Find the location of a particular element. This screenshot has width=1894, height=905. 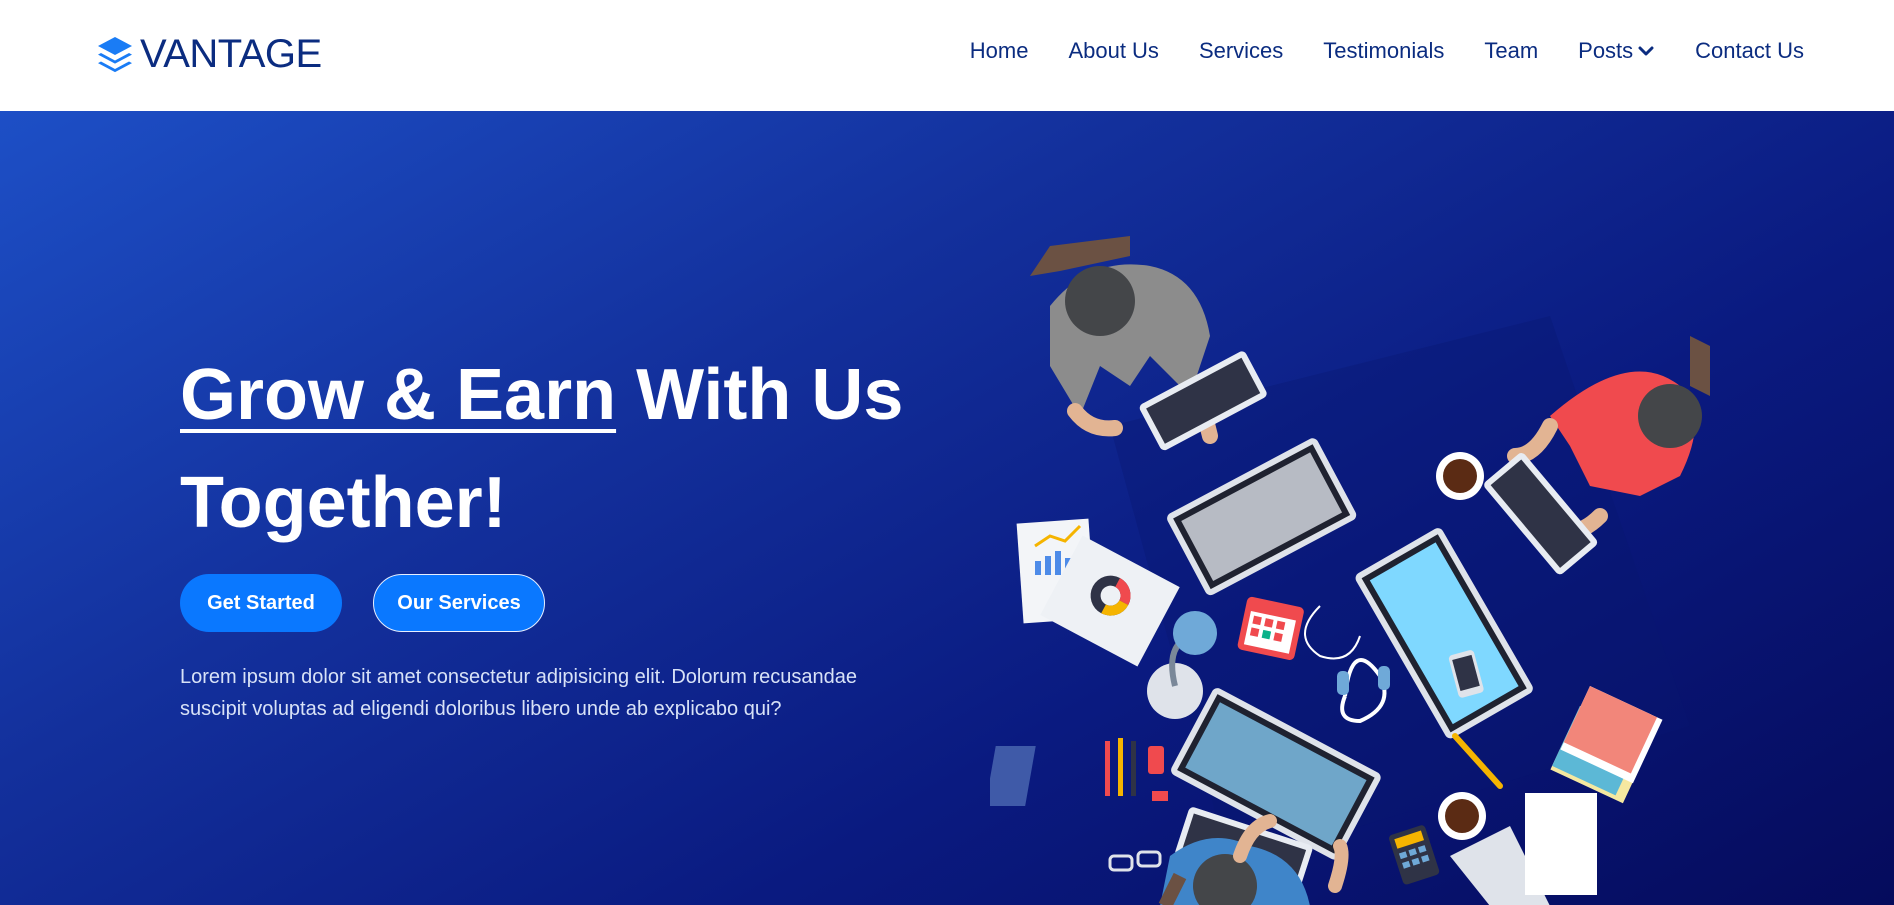

headline-underlined-text: Grow & Earn is located at coordinates (398, 395).